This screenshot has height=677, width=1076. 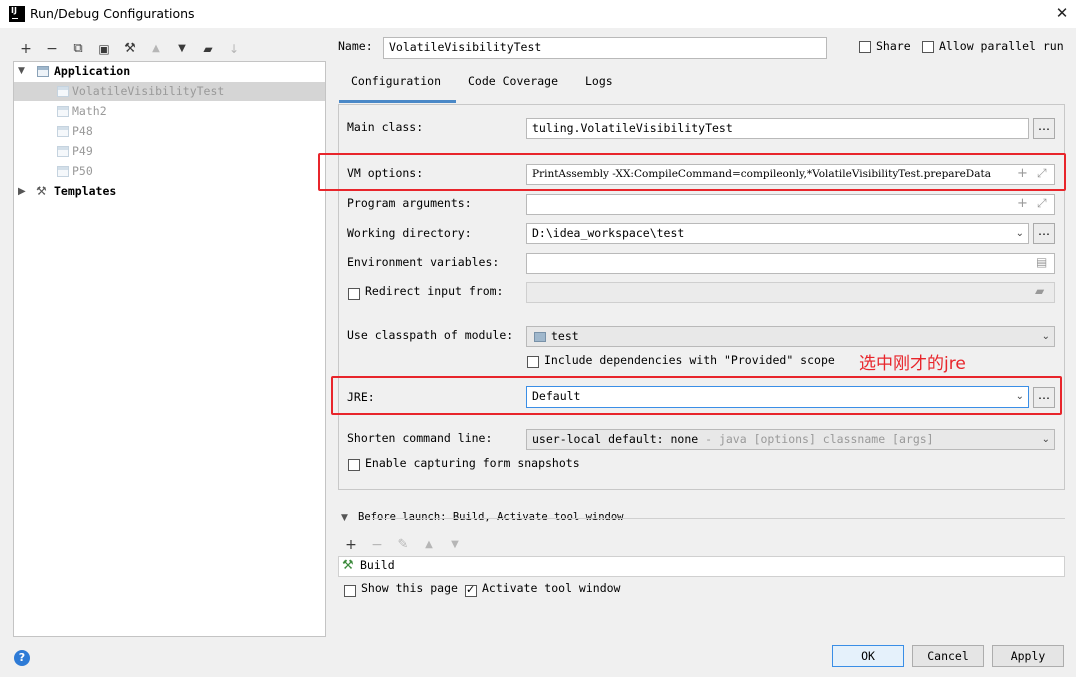 What do you see at coordinates (82, 151) in the screenshot?
I see `tree-item-label: P49` at bounding box center [82, 151].